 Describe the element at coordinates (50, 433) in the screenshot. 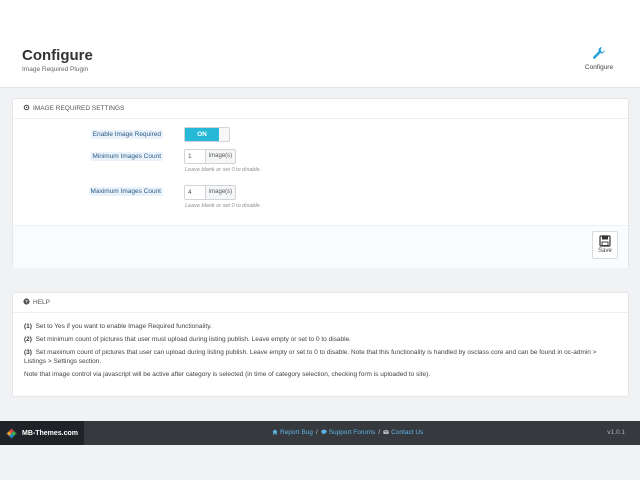

I see `brand-name: MB-Themes.com` at that location.